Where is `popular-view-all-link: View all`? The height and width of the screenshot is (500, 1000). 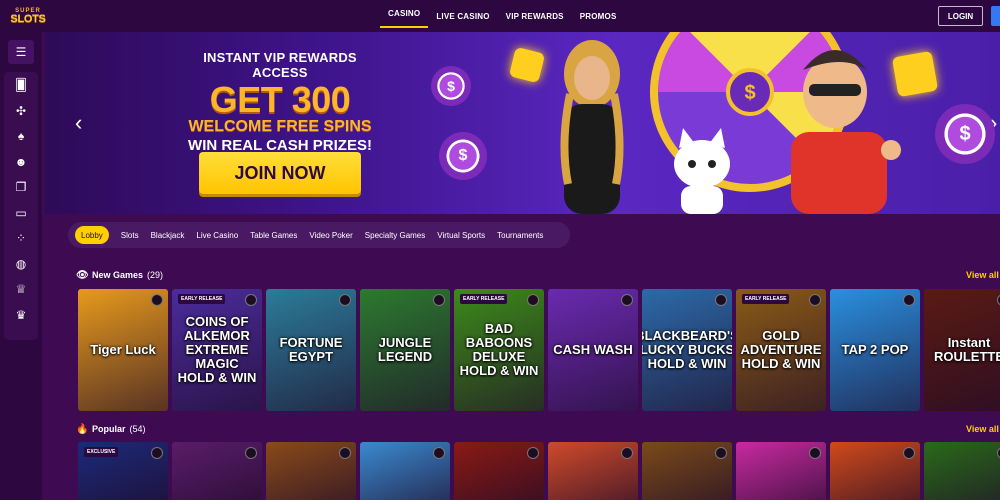 popular-view-all-link: View all is located at coordinates (982, 429).